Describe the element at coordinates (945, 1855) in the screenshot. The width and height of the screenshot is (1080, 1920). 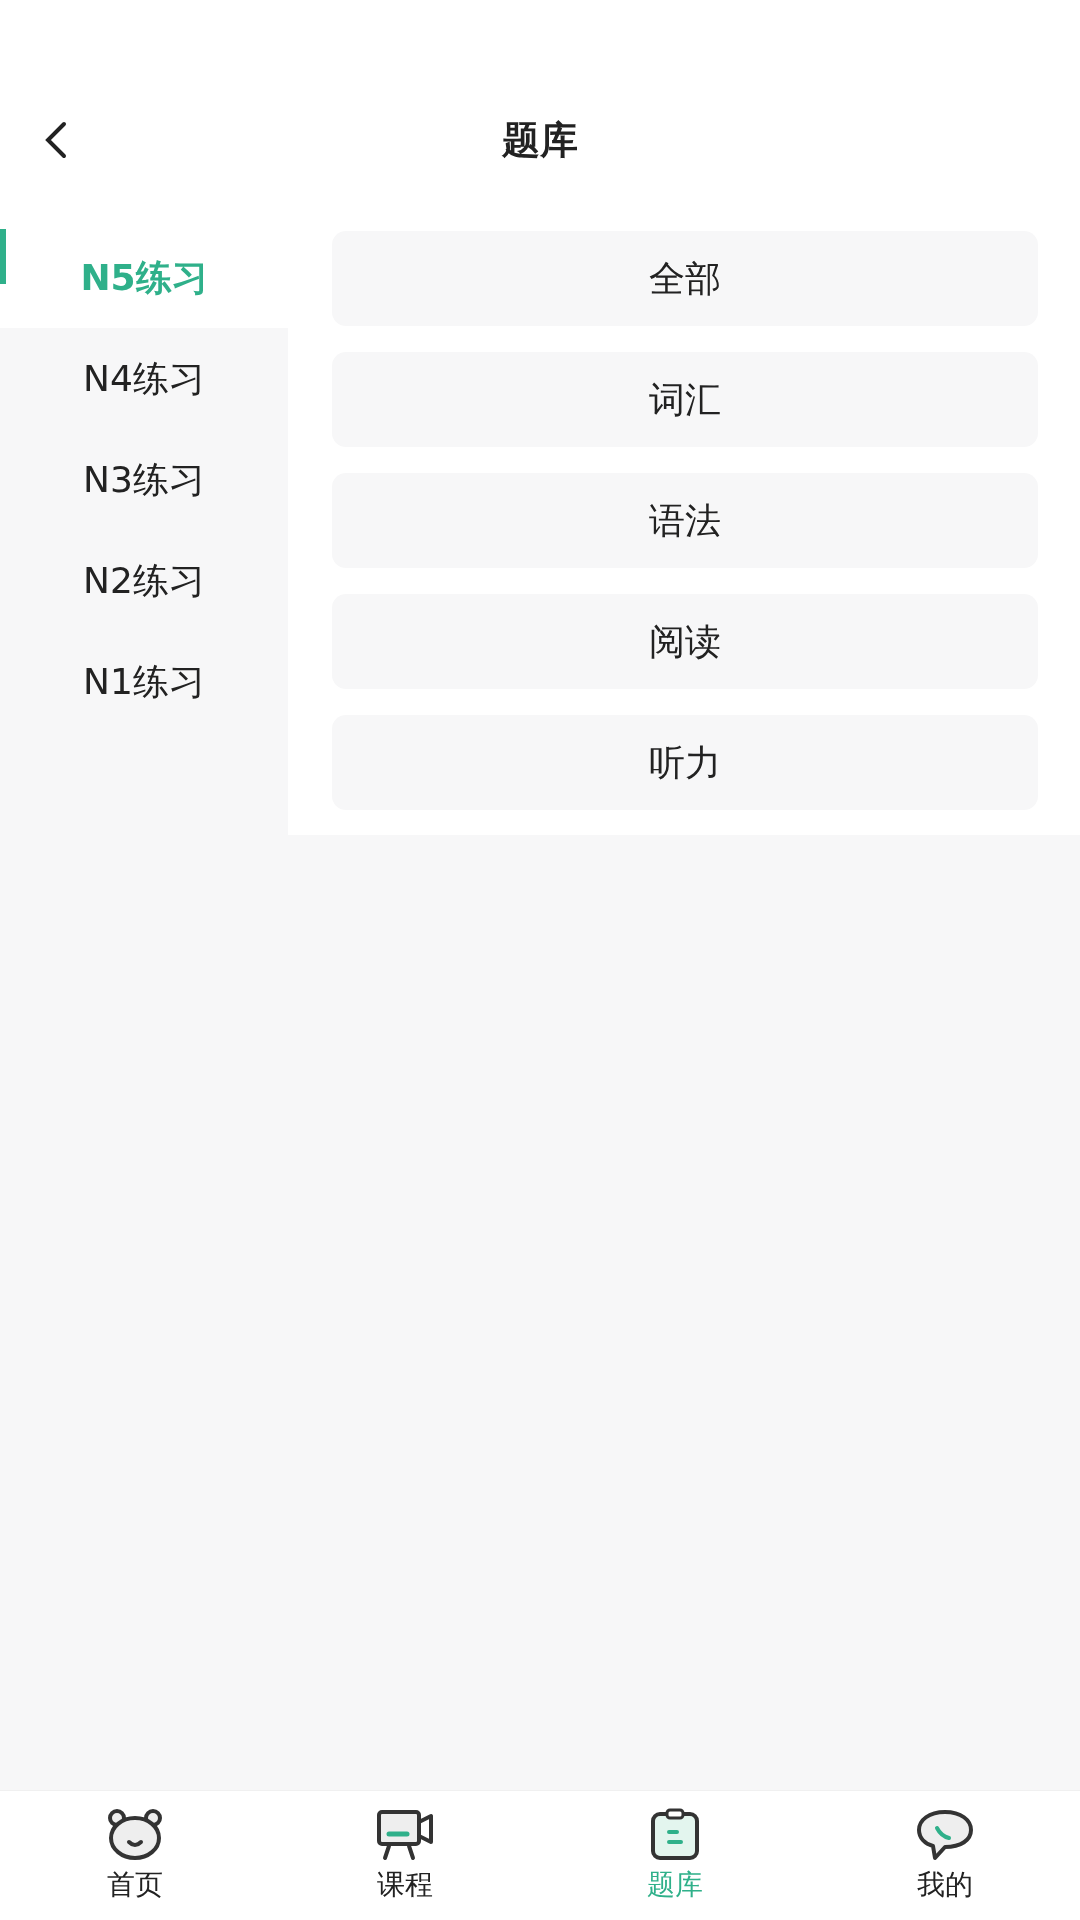
I see `nav-tab: 我的` at that location.